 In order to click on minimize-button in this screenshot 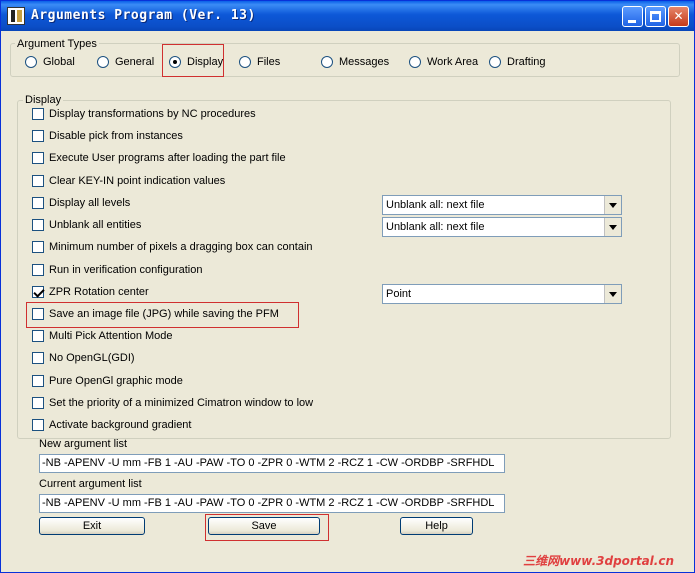, I will do `click(632, 16)`.